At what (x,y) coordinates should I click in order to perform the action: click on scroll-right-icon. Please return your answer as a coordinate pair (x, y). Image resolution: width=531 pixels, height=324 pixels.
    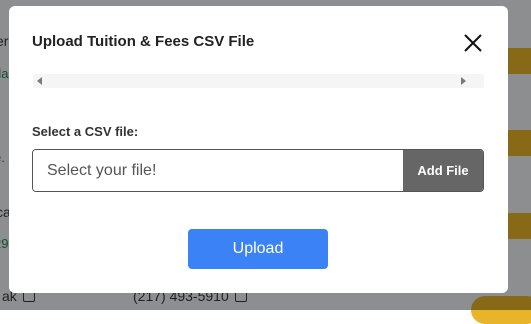
    Looking at the image, I should click on (463, 81).